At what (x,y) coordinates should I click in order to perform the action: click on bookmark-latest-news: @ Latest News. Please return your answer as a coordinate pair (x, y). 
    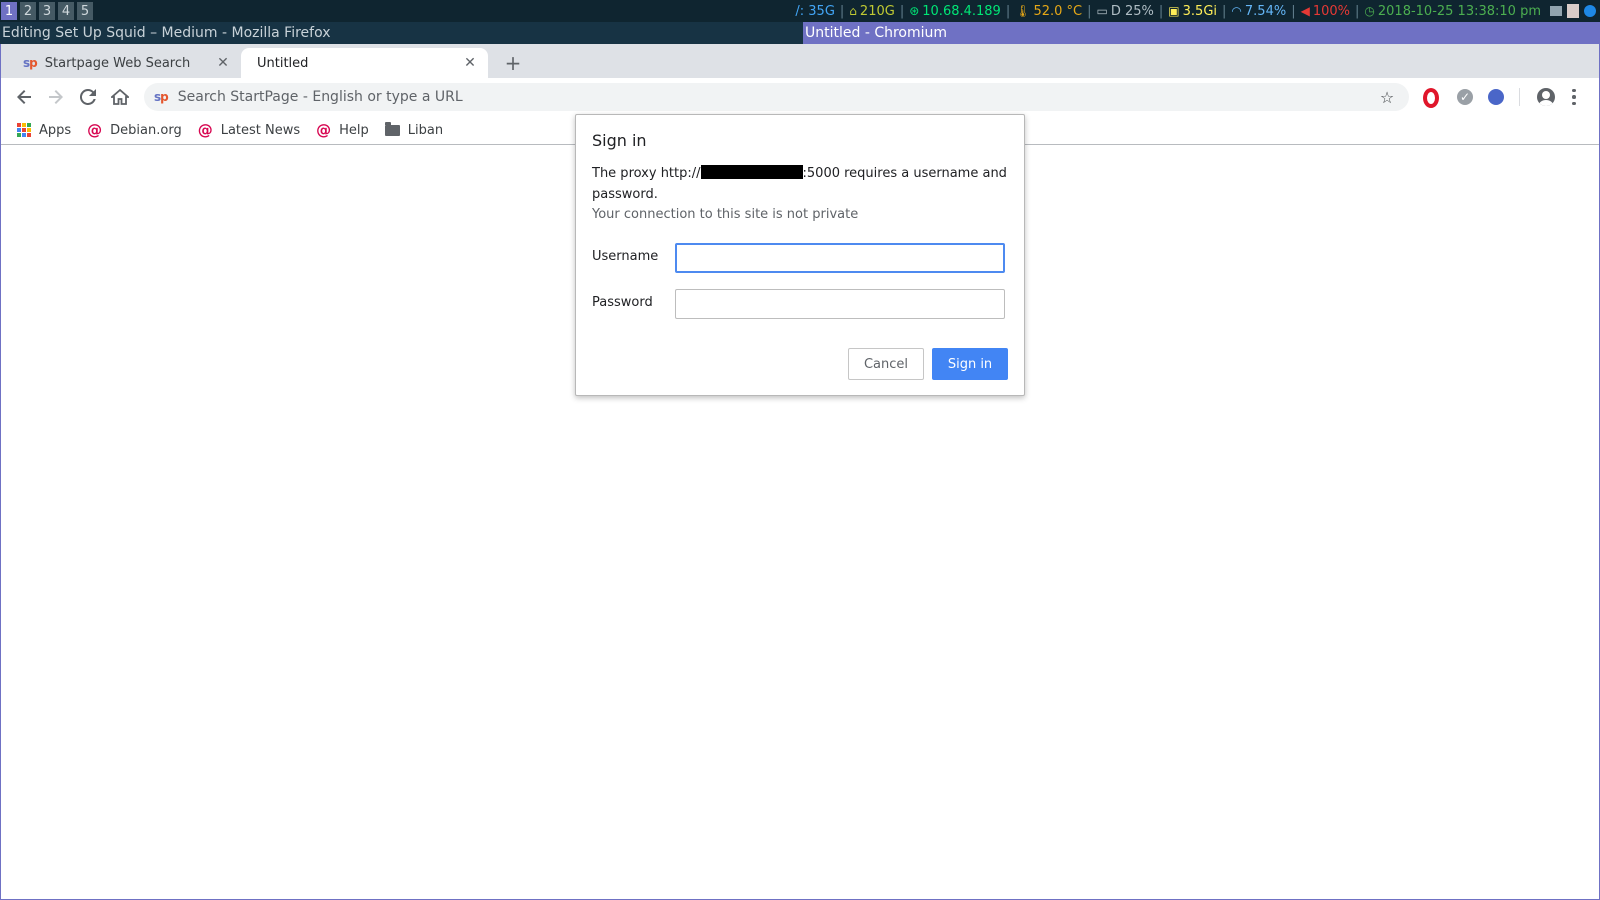
    Looking at the image, I should click on (249, 130).